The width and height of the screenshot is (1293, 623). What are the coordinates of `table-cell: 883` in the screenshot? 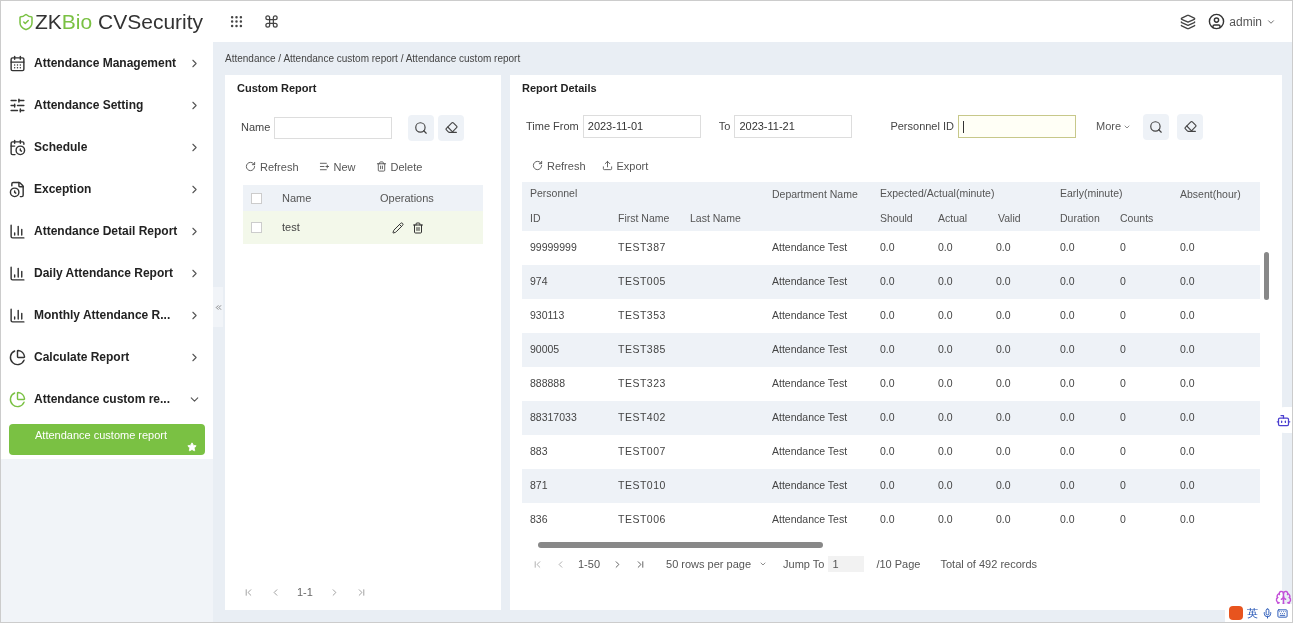 It's located at (566, 452).